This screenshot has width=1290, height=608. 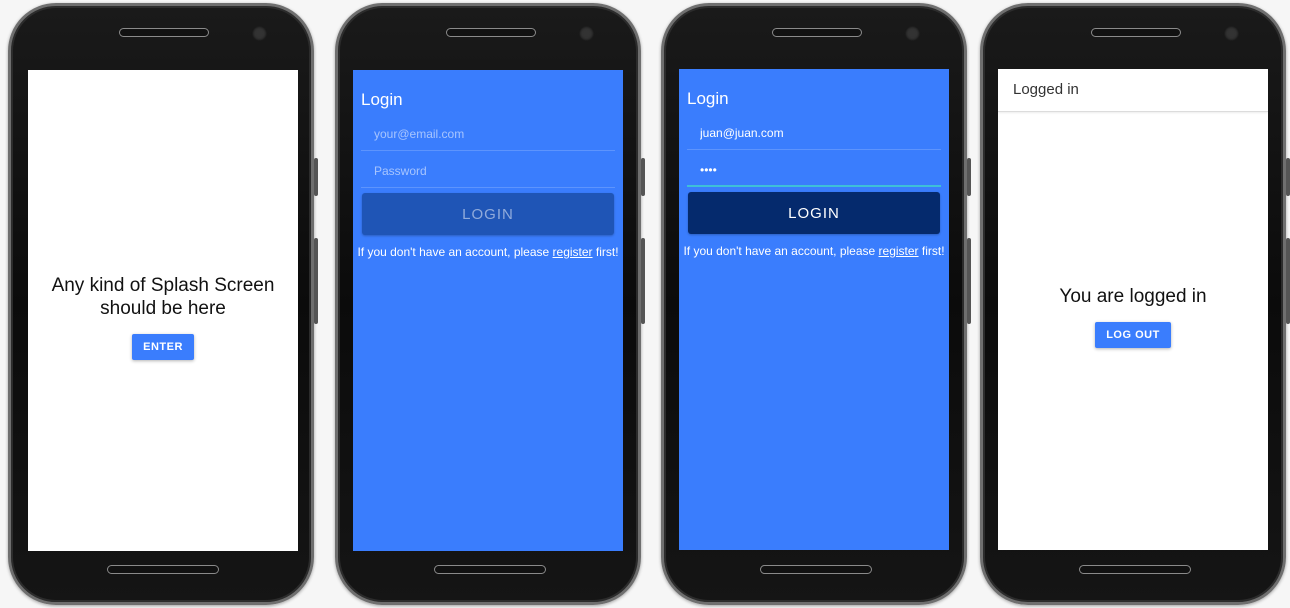 What do you see at coordinates (163, 347) in the screenshot?
I see `enter-button: ENTER` at bounding box center [163, 347].